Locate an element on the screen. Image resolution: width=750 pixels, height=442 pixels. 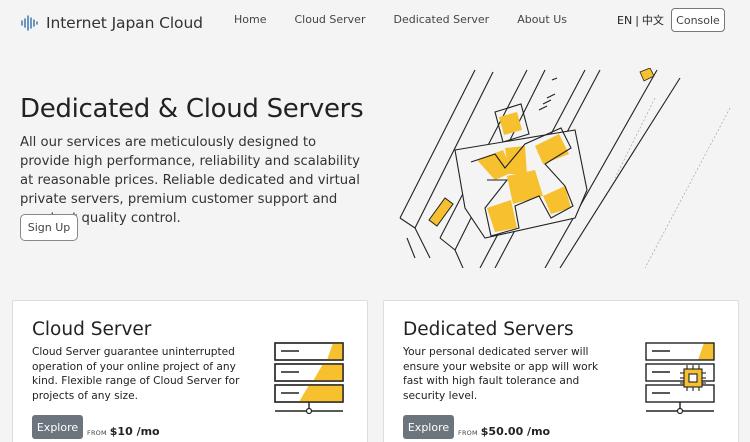
price-info: FROM $50.00 /mo is located at coordinates (504, 429).